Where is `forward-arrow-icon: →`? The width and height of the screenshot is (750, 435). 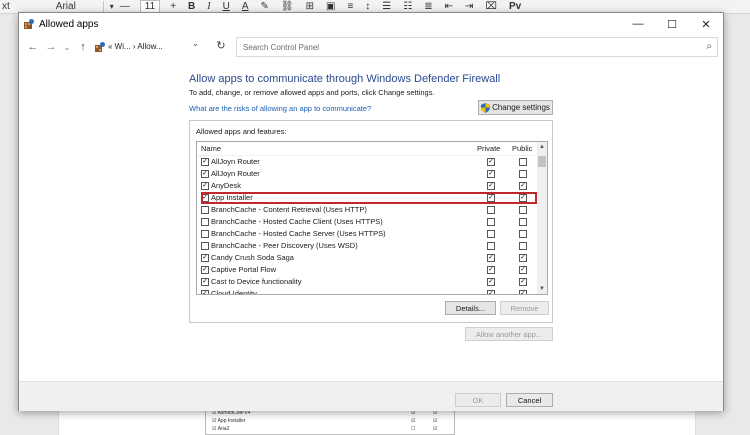 forward-arrow-icon: → is located at coordinates (51, 47).